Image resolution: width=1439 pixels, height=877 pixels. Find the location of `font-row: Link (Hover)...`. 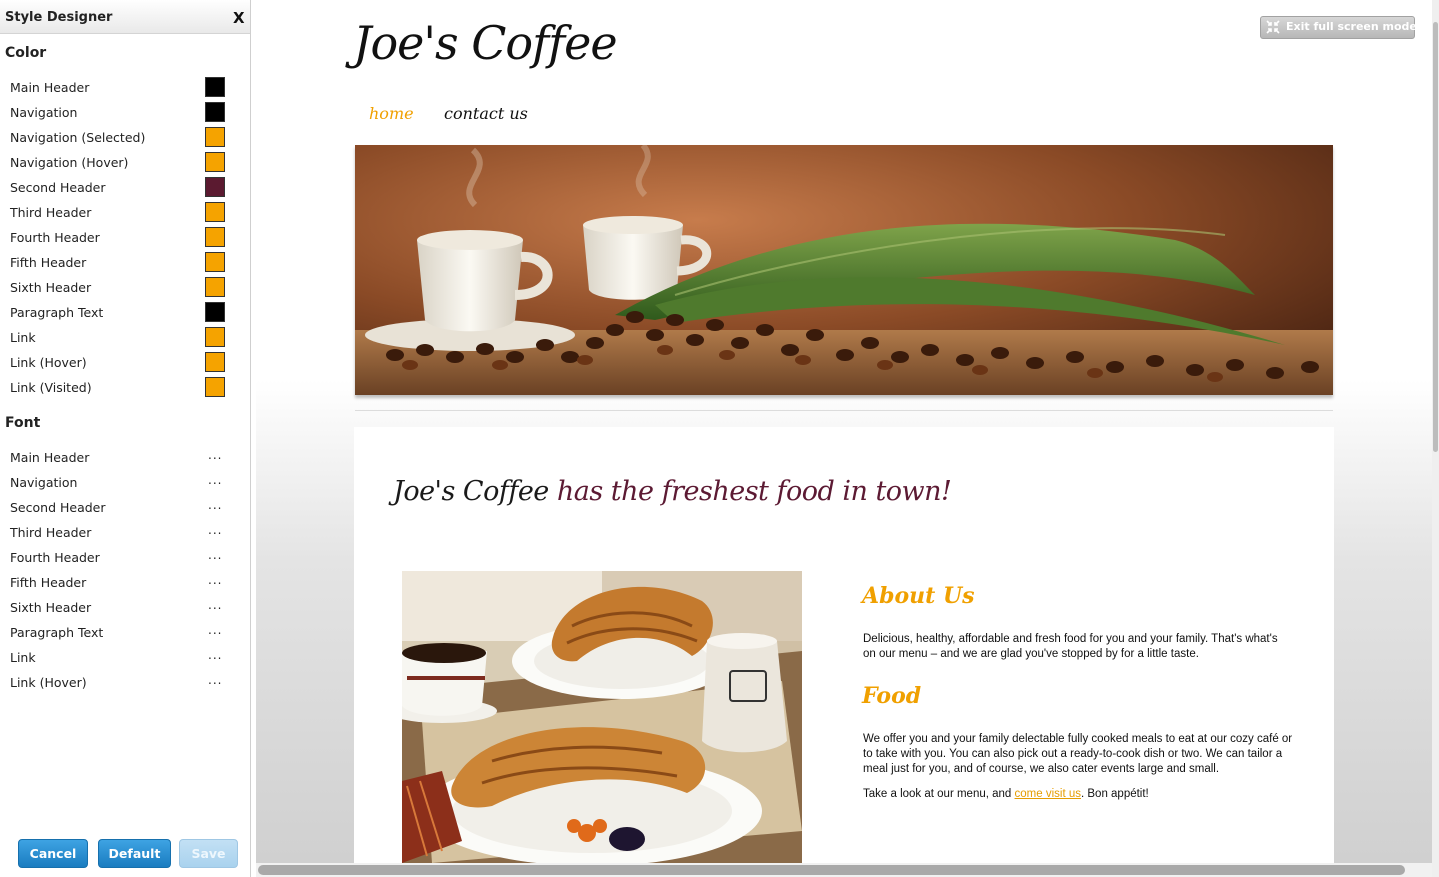

font-row: Link (Hover)... is located at coordinates (125, 682).